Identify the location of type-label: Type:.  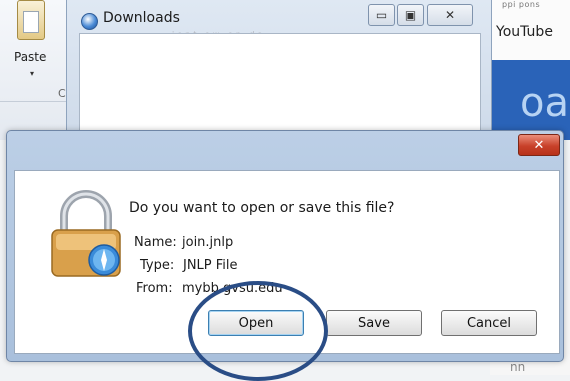
(157, 265).